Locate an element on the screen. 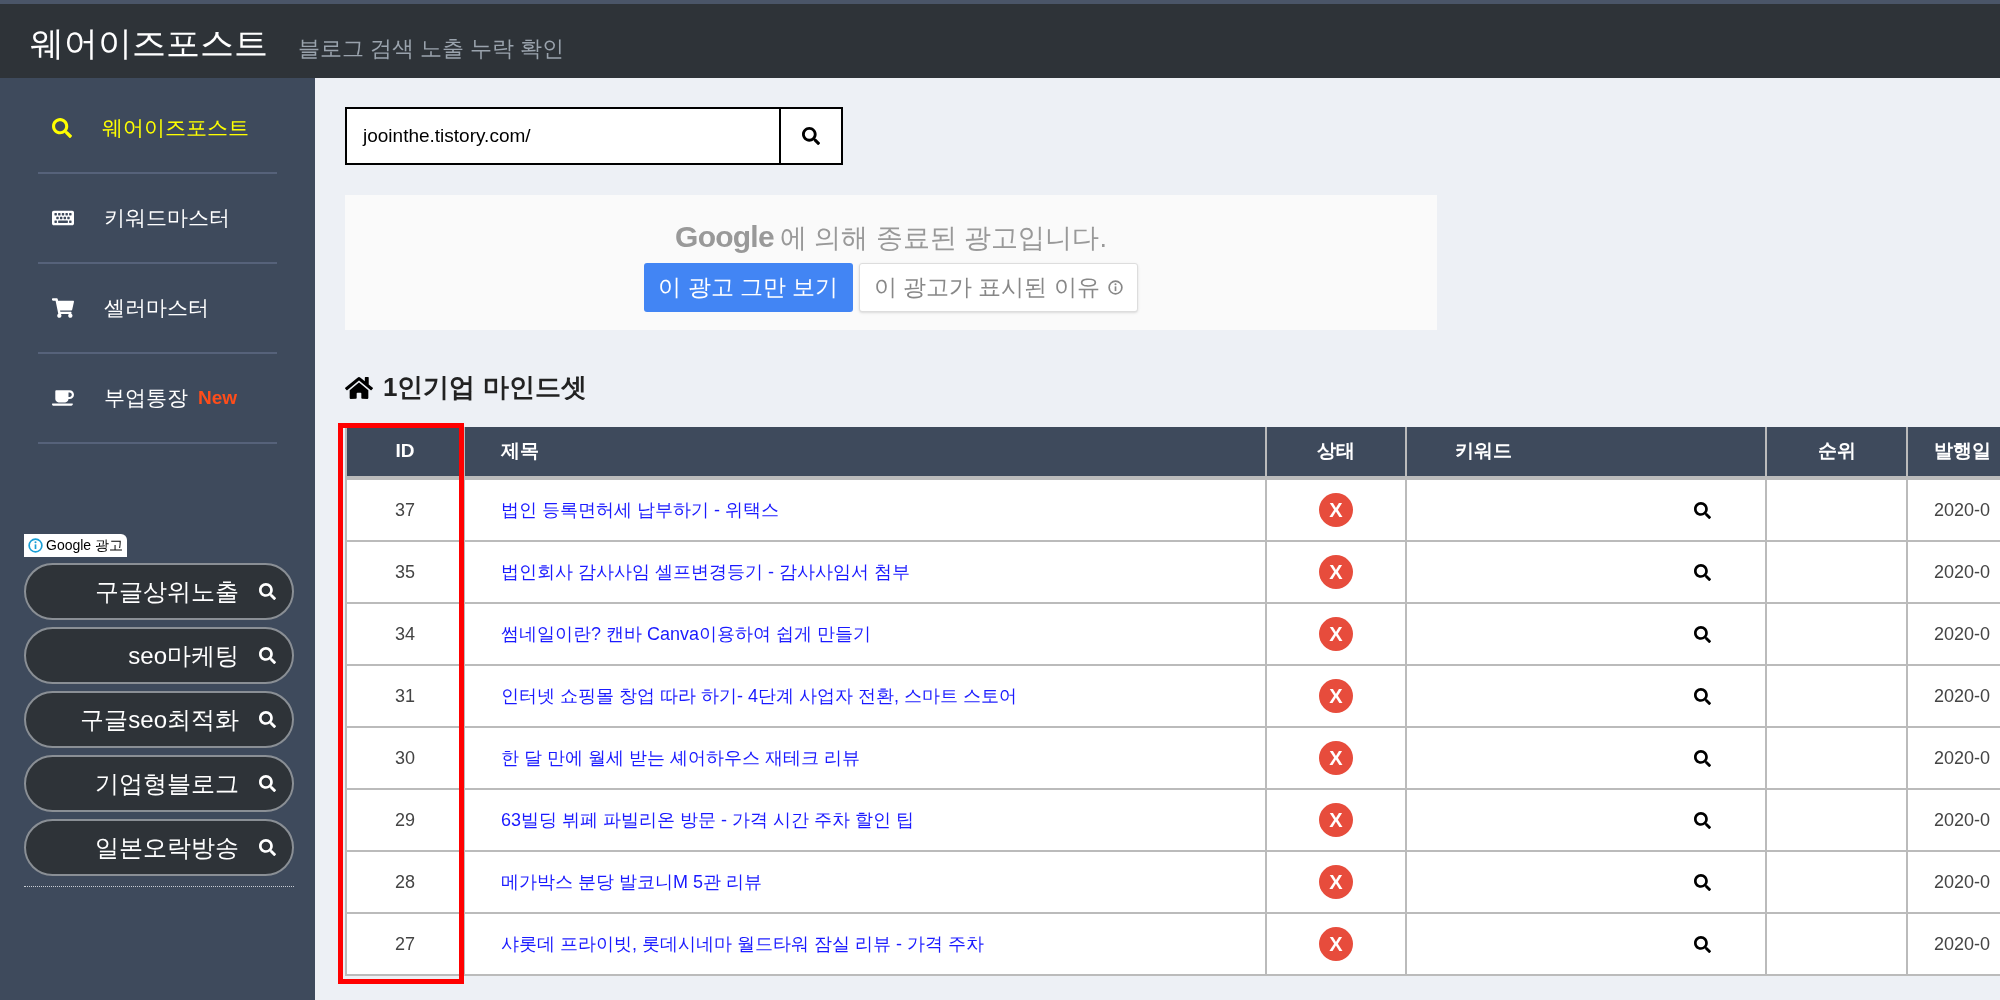  cup-icon is located at coordinates (63, 398).